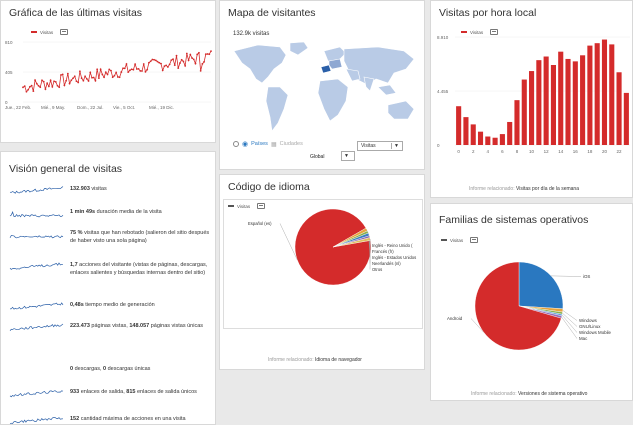 The width and height of the screenshot is (633, 425). What do you see at coordinates (492, 189) in the screenshot?
I see `related-prefix: Informe relacionado:` at bounding box center [492, 189].